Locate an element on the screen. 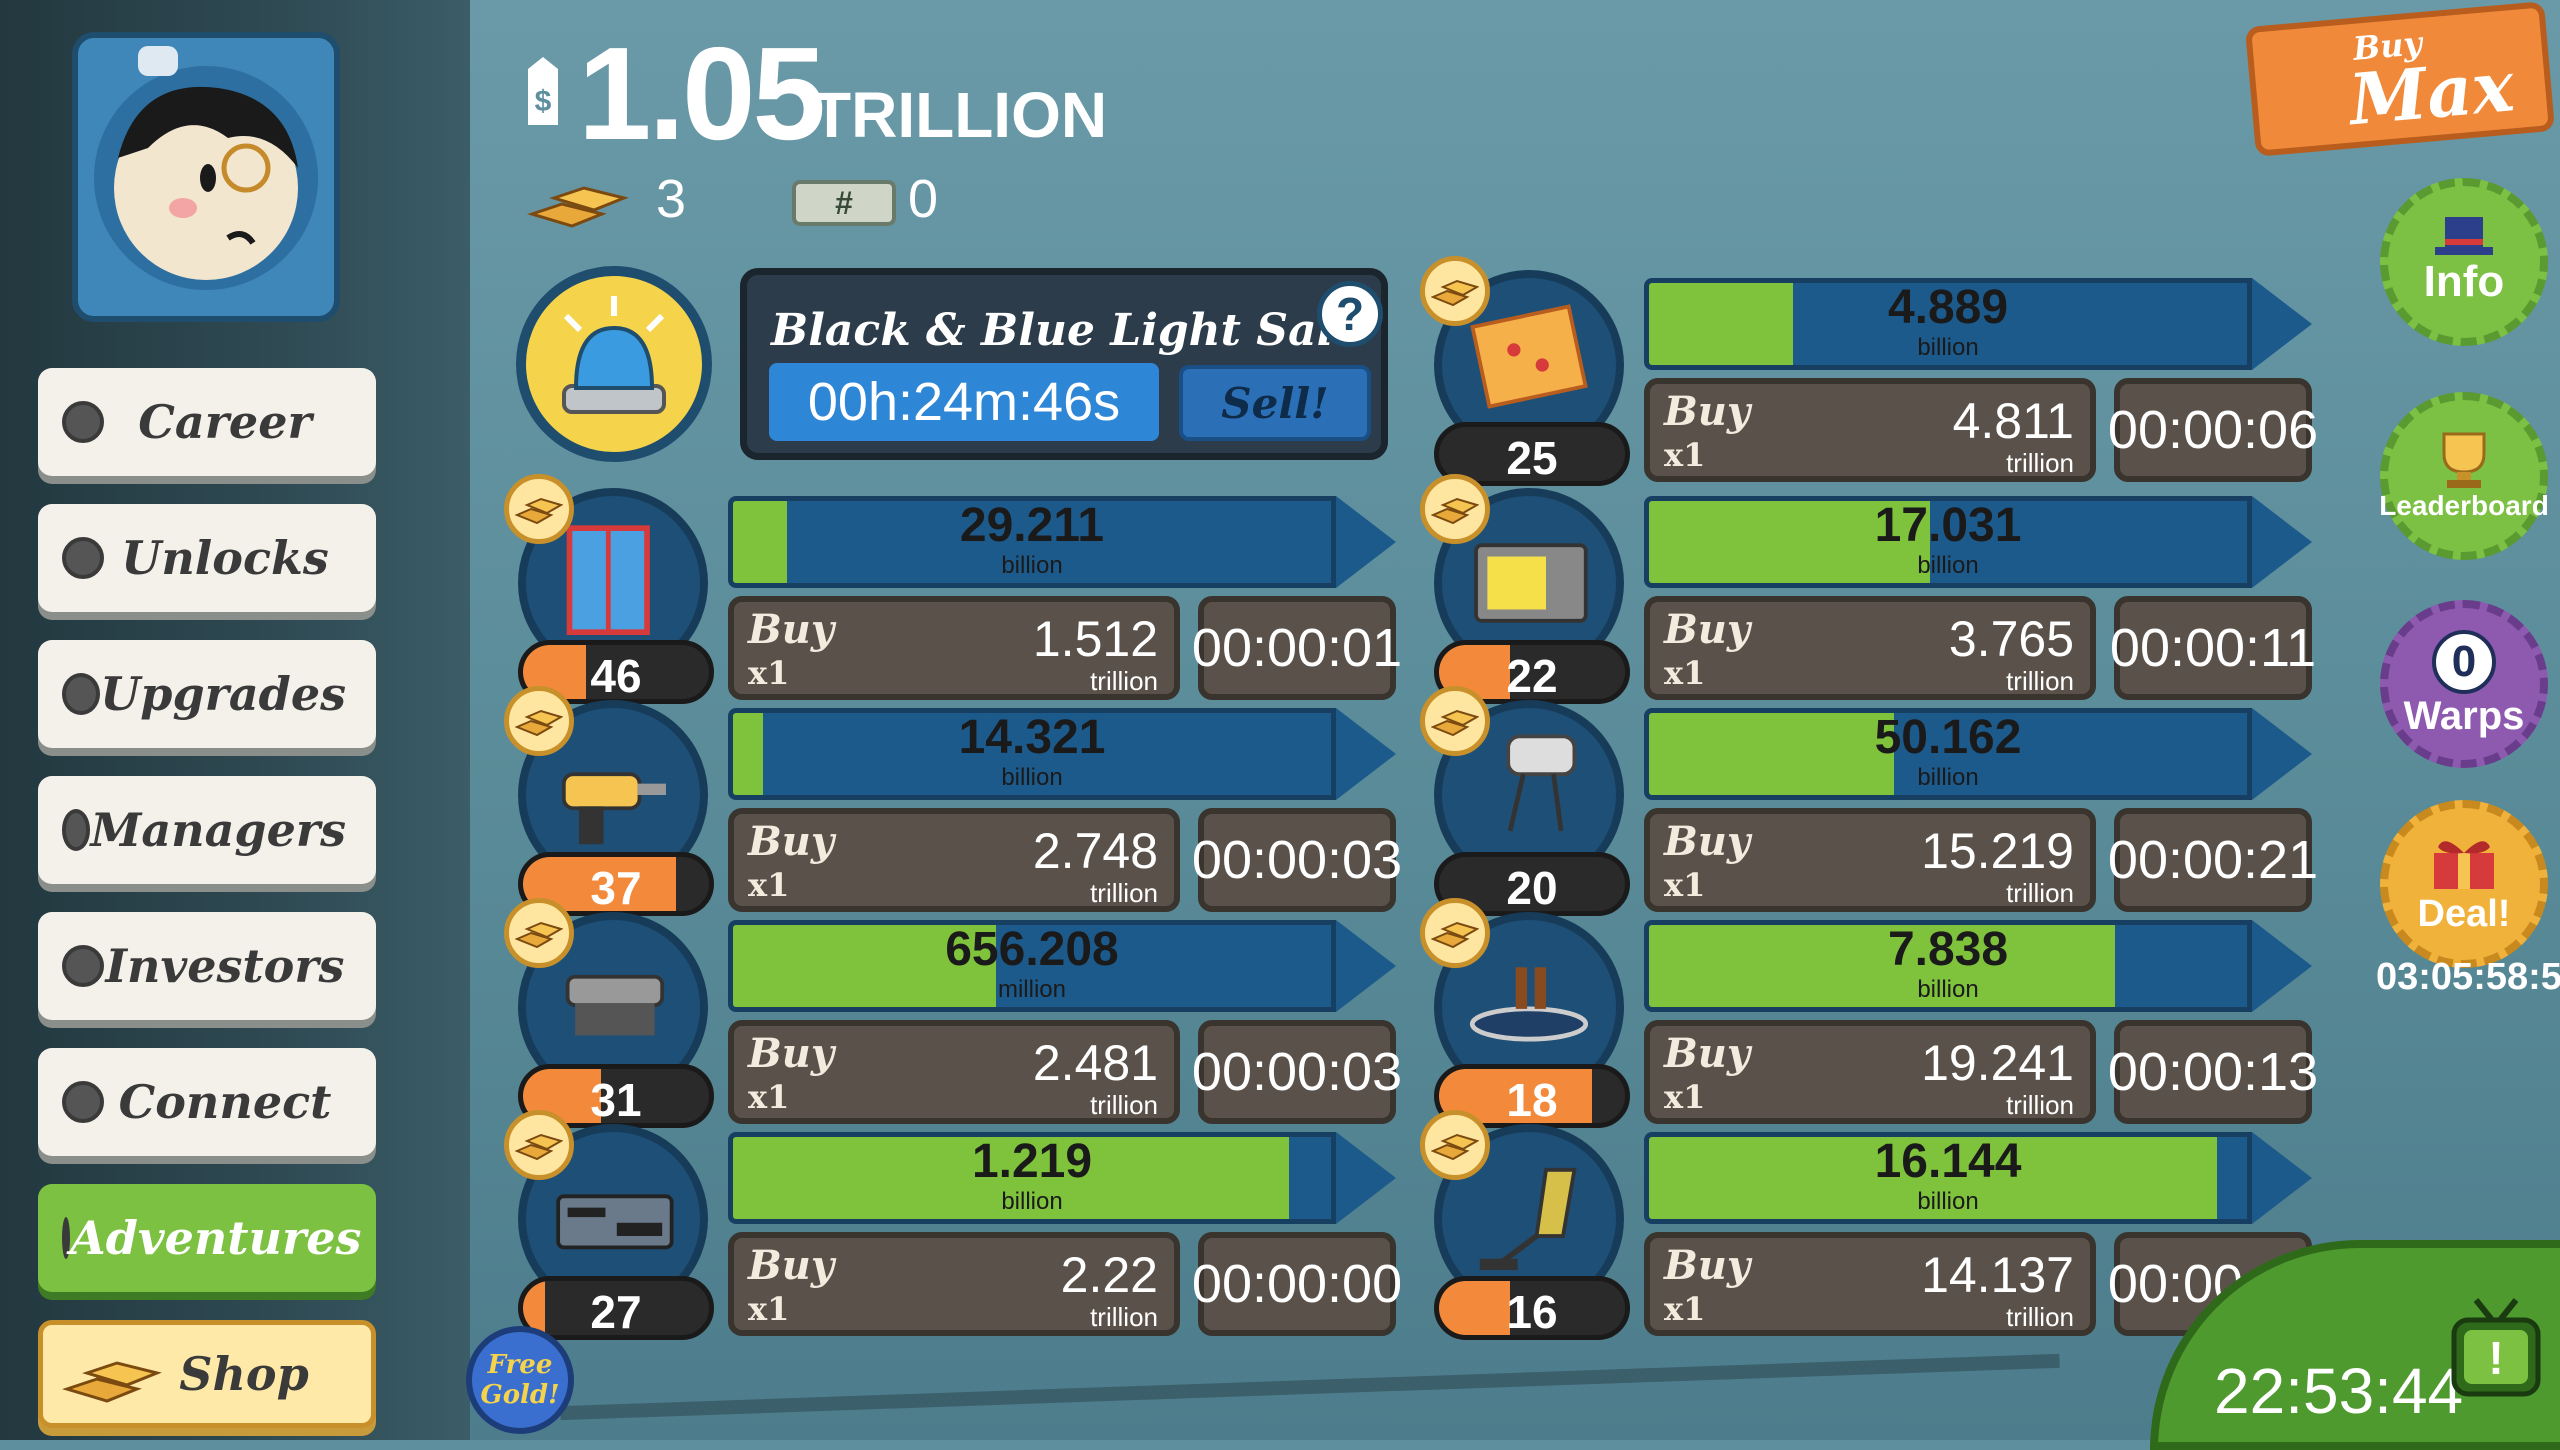  buy-button: Buy x1 4.811 trillion is located at coordinates (1870, 430).